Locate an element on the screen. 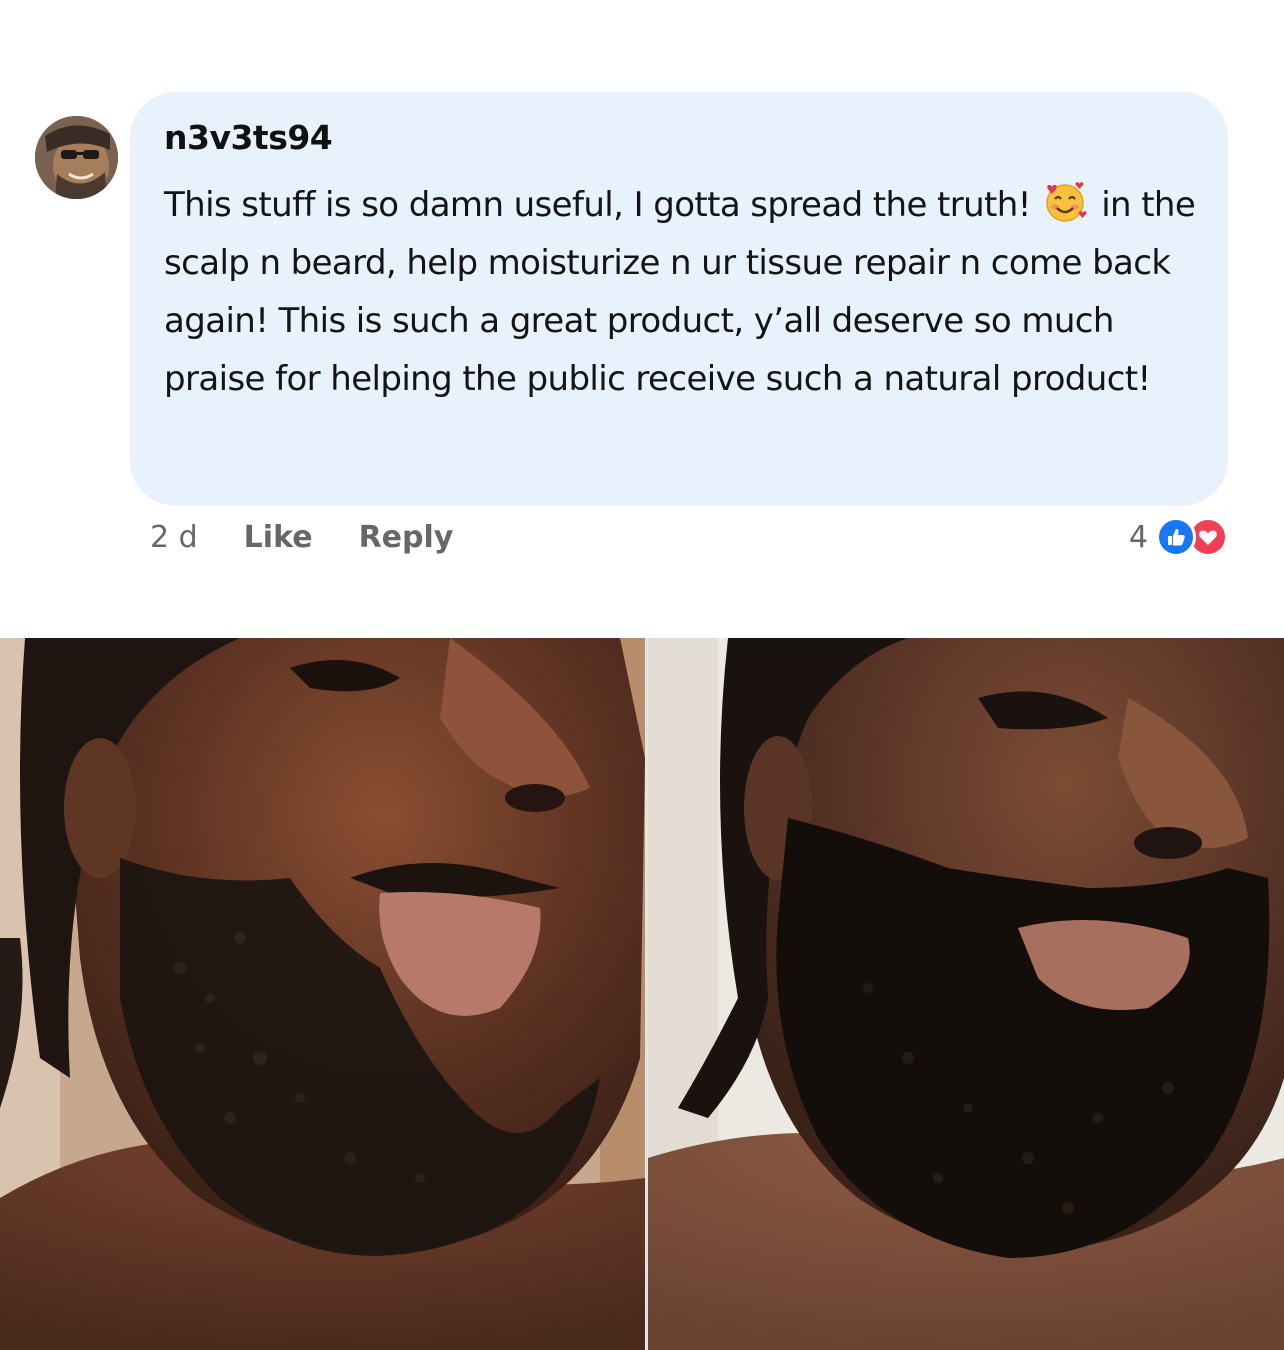 The image size is (1284, 1350). user-avatar is located at coordinates (76, 157).